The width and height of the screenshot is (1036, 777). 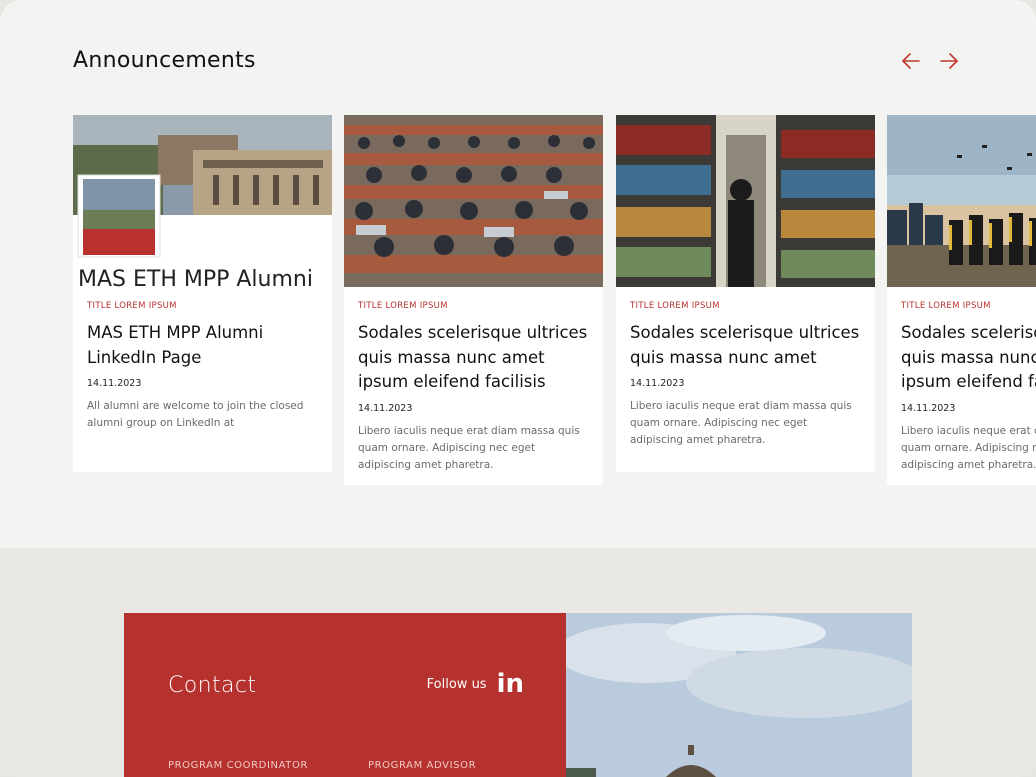 I want to click on card-image: MAS ETH MPP Alumni, so click(x=202, y=201).